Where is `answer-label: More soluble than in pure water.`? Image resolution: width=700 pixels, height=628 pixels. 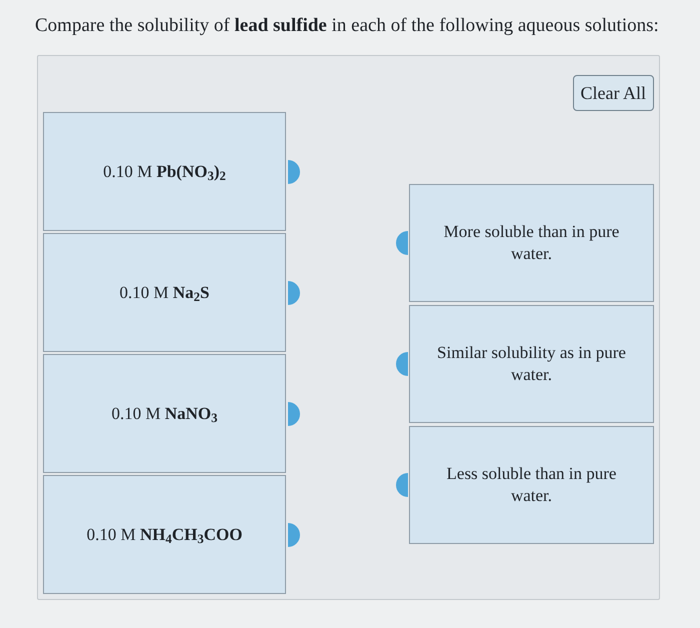 answer-label: More soluble than in pure water. is located at coordinates (531, 243).